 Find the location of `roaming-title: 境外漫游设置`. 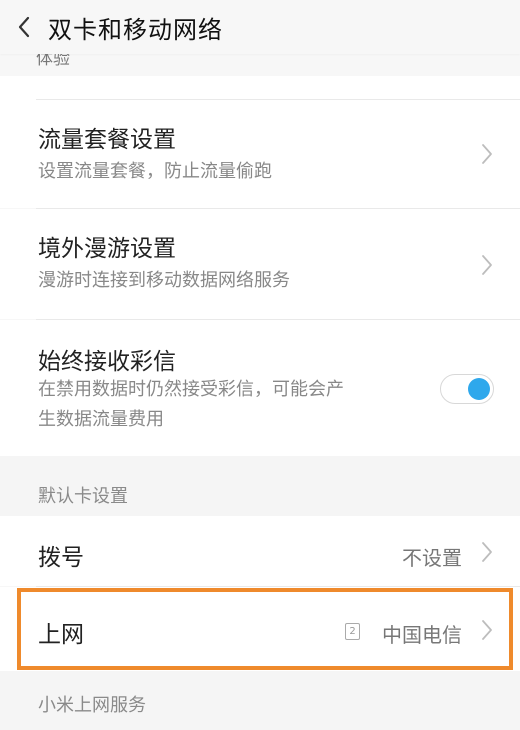

roaming-title: 境外漫游设置 is located at coordinates (107, 249).